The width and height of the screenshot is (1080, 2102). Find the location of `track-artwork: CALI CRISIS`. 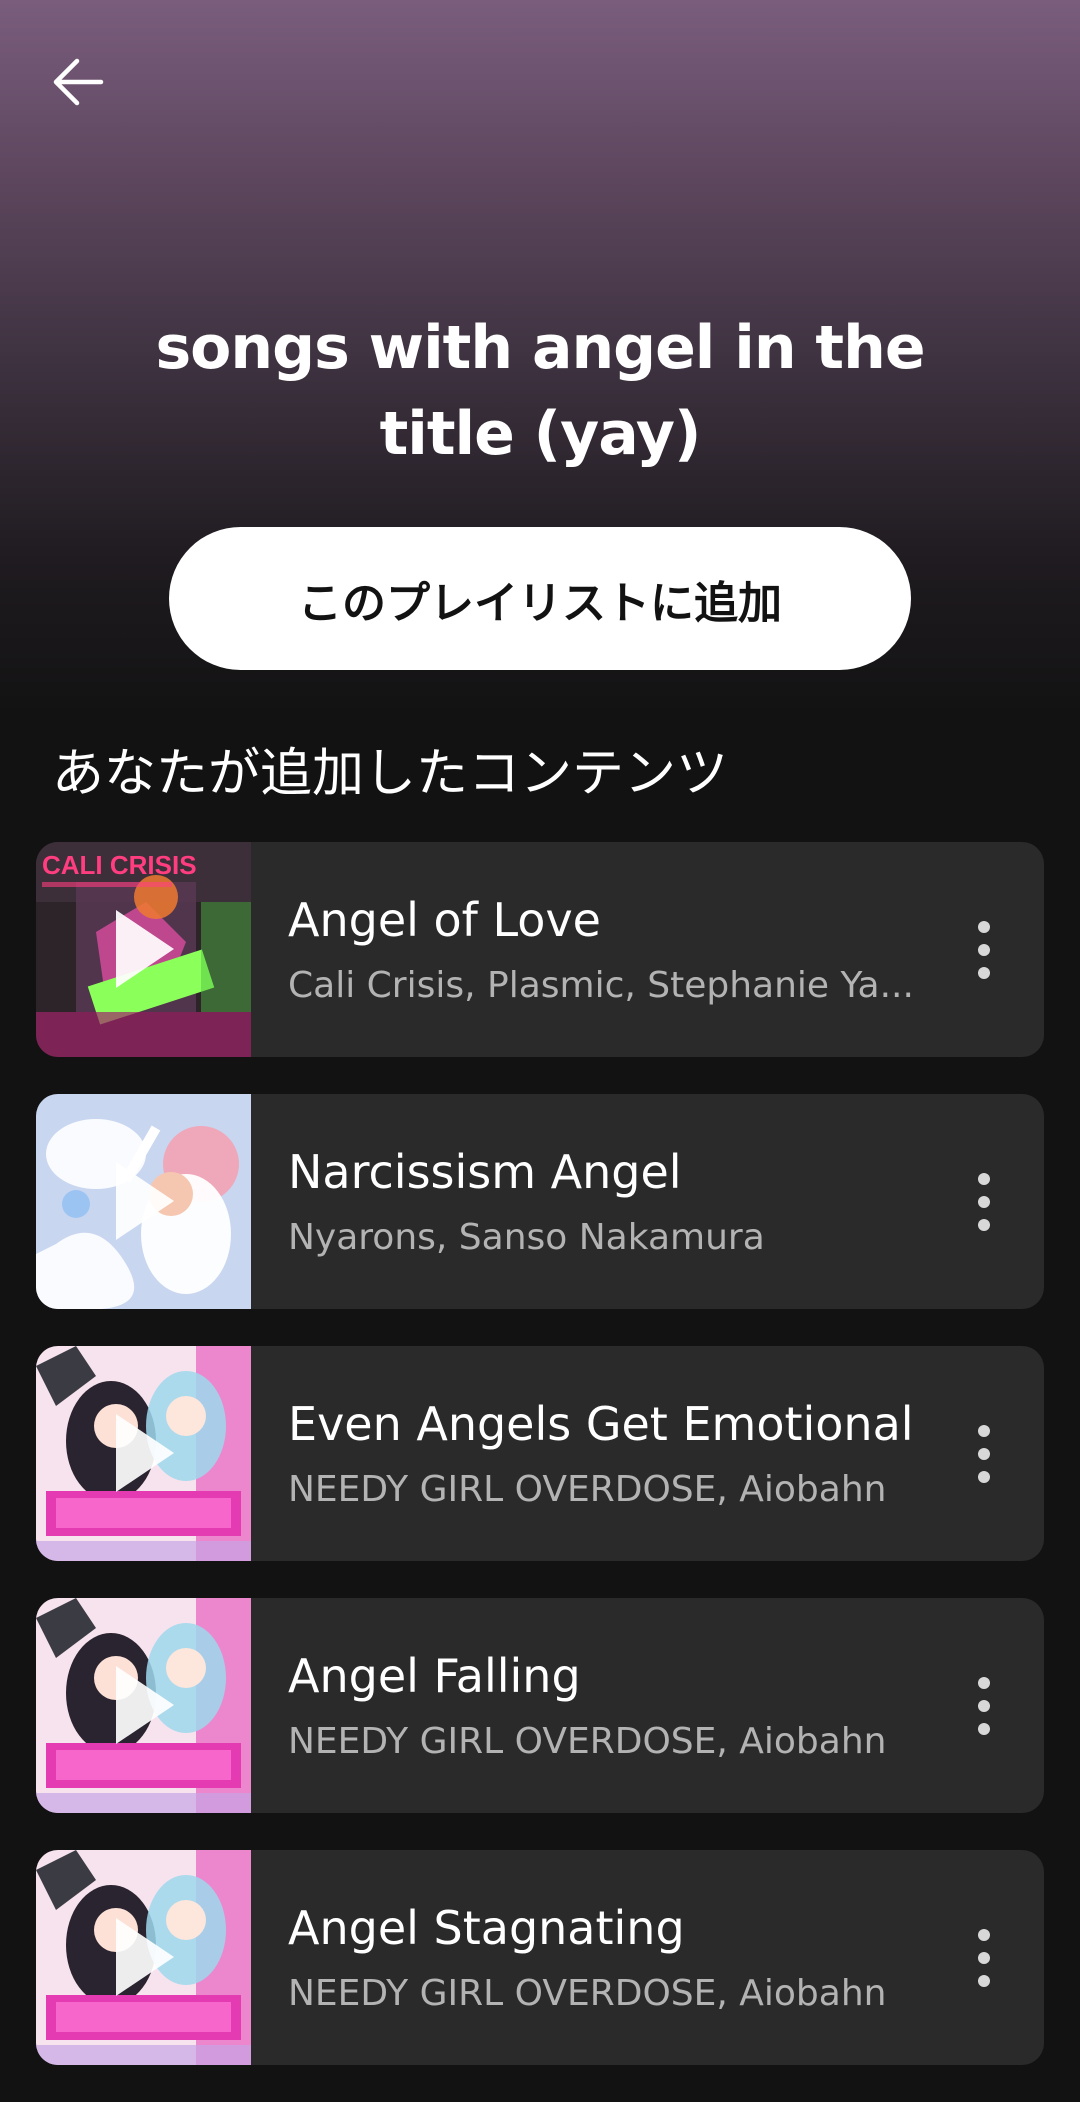

track-artwork: CALI CRISIS is located at coordinates (143, 949).